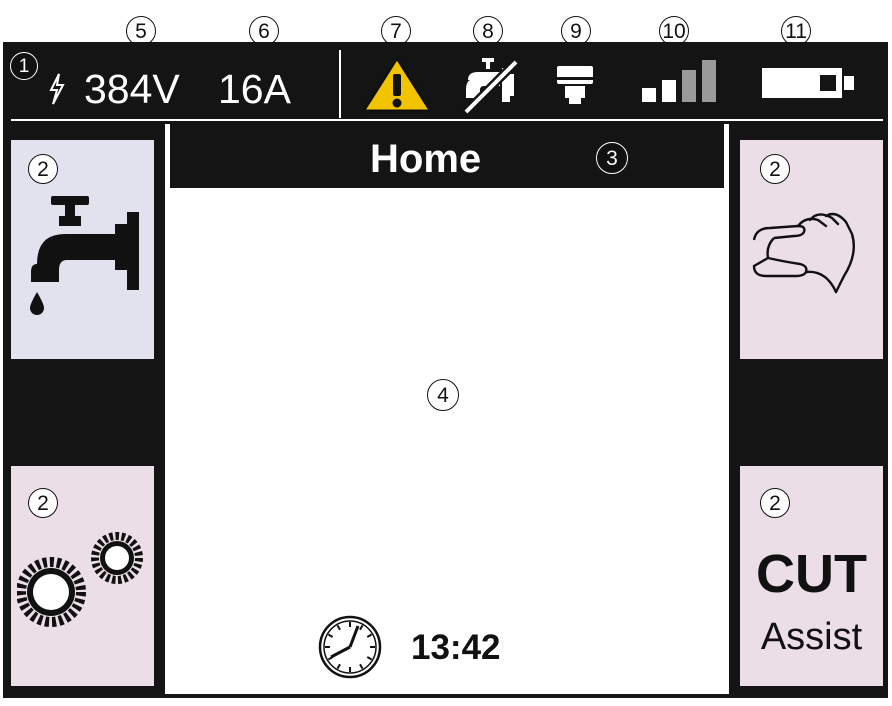 The height and width of the screenshot is (706, 892). Describe the element at coordinates (775, 169) in the screenshot. I see `callout-2c: 2` at that location.